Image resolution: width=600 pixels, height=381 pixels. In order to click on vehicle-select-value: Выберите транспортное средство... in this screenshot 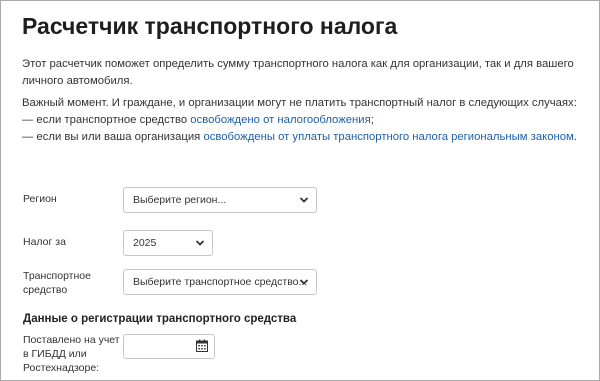, I will do `click(220, 282)`.